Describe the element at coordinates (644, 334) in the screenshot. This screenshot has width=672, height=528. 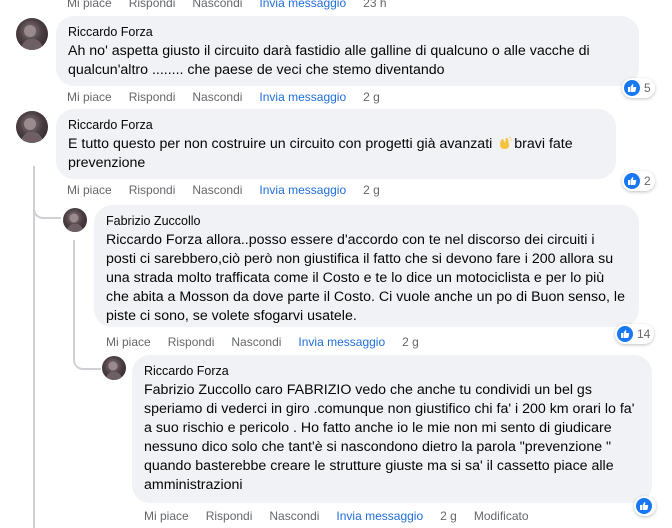
I see `reaction-count: 14` at that location.